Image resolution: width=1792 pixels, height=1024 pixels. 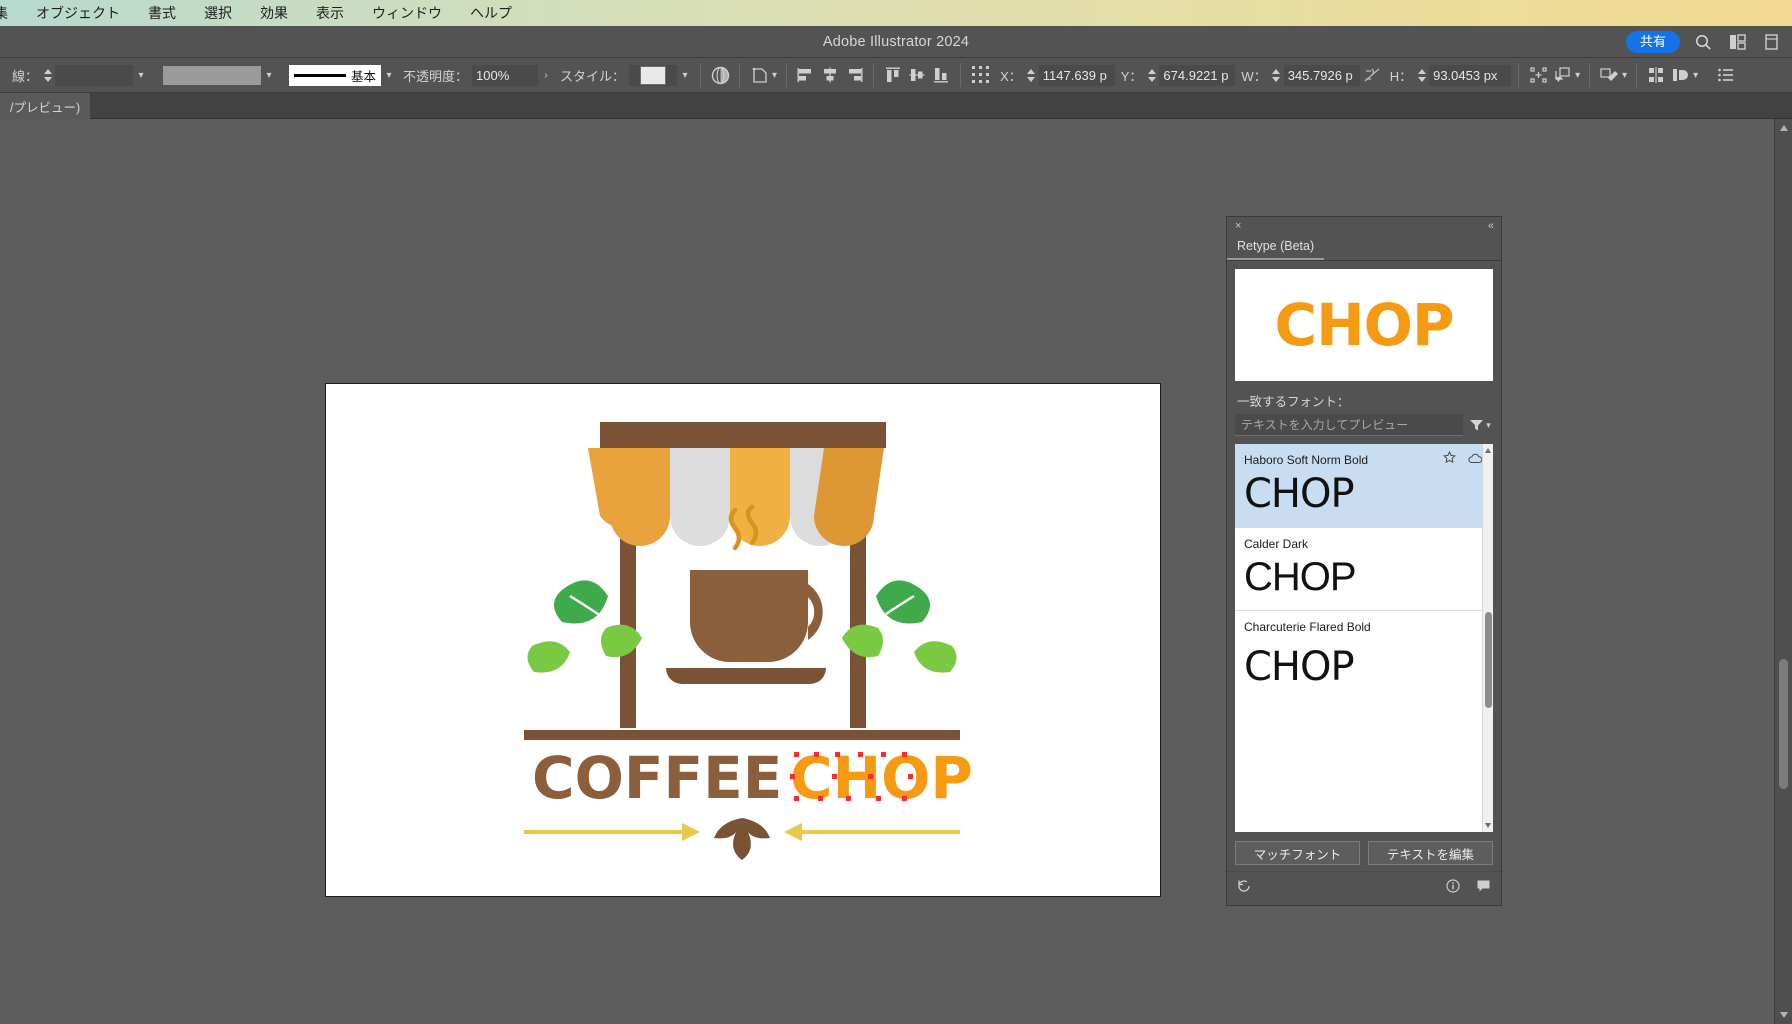 What do you see at coordinates (1784, 1015) in the screenshot?
I see `scroll-down-arrow-icon` at bounding box center [1784, 1015].